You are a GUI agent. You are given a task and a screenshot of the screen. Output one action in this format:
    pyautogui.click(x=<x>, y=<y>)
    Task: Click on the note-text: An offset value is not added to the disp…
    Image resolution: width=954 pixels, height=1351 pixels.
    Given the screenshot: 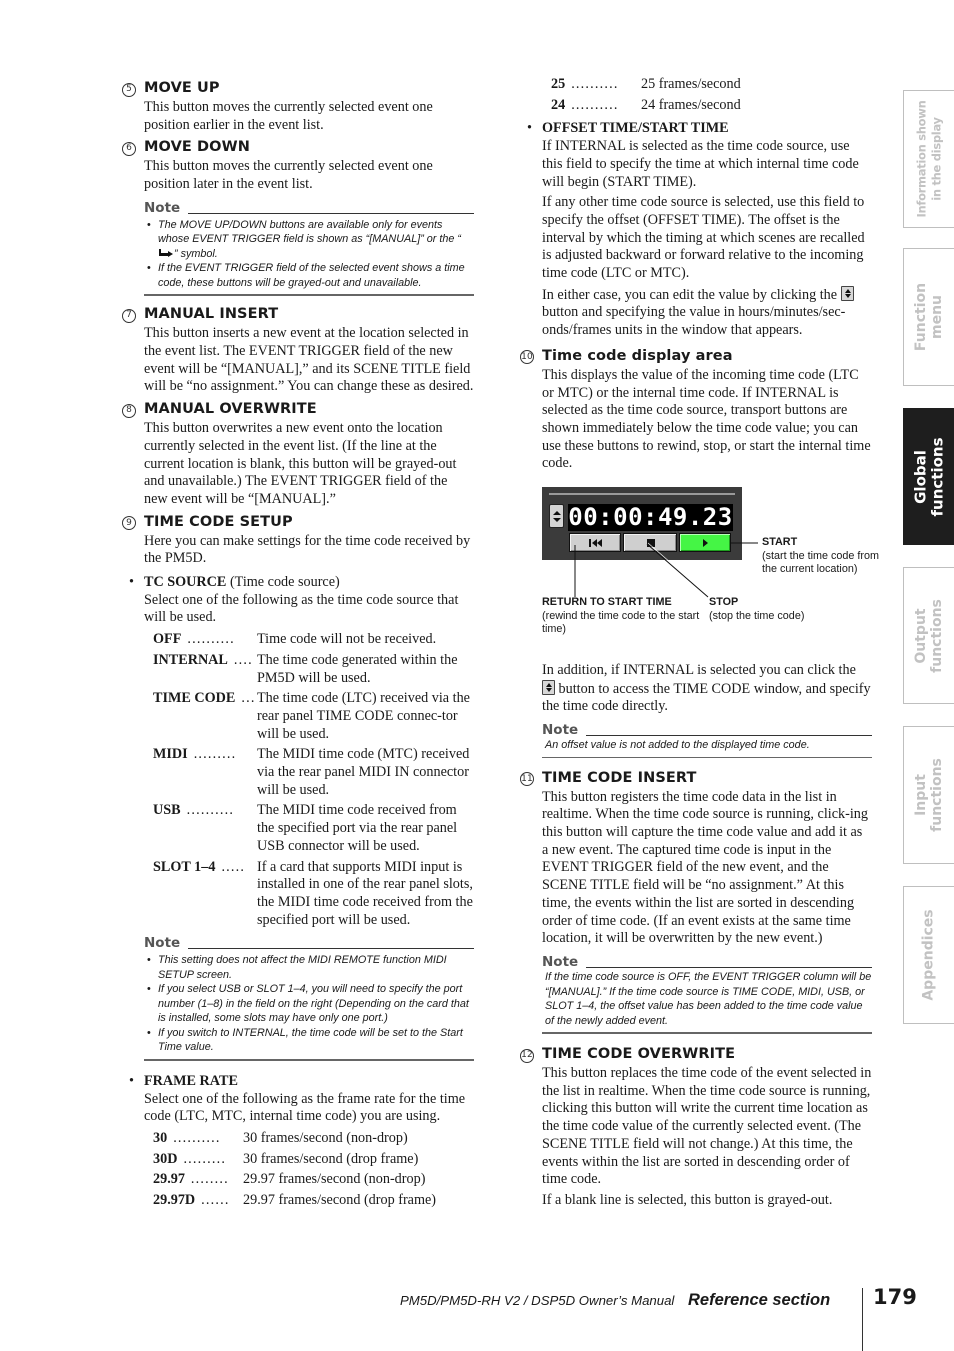 What is the action you would take?
    pyautogui.click(x=677, y=745)
    